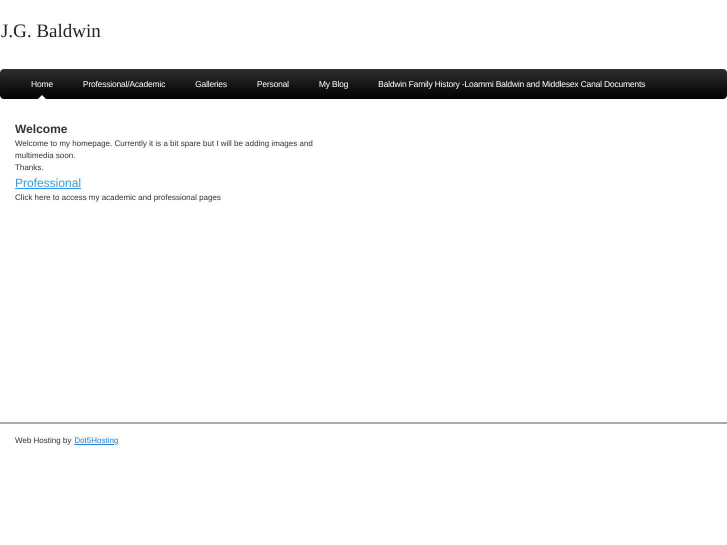  What do you see at coordinates (273, 84) in the screenshot?
I see `nav-link: Personal` at bounding box center [273, 84].